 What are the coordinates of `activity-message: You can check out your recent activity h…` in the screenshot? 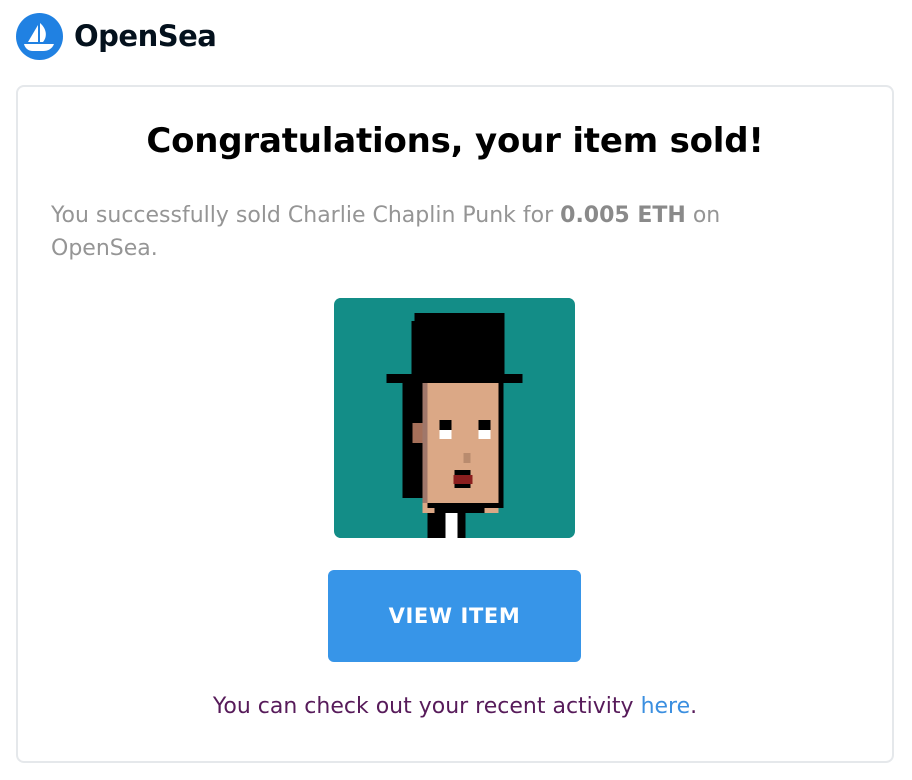 It's located at (455, 706).